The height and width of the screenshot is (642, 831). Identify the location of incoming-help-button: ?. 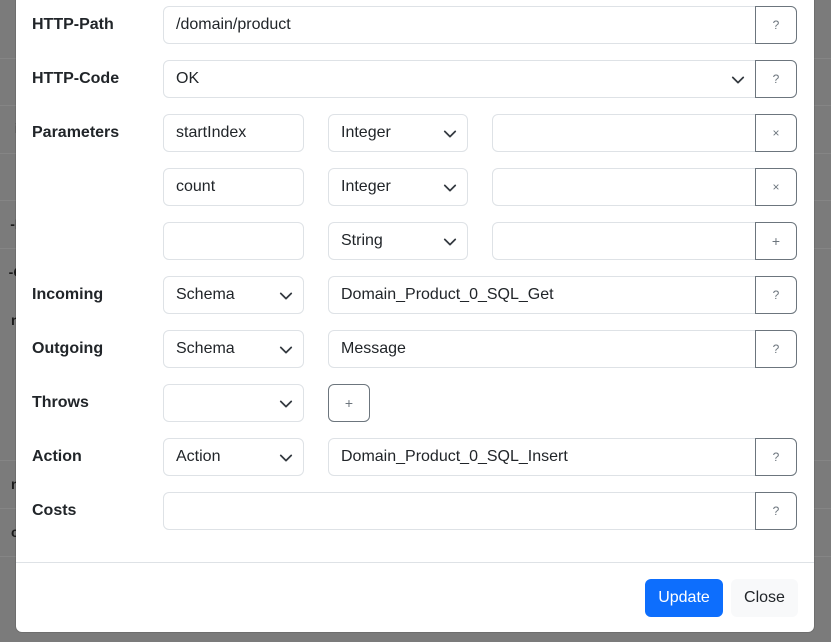
(776, 295).